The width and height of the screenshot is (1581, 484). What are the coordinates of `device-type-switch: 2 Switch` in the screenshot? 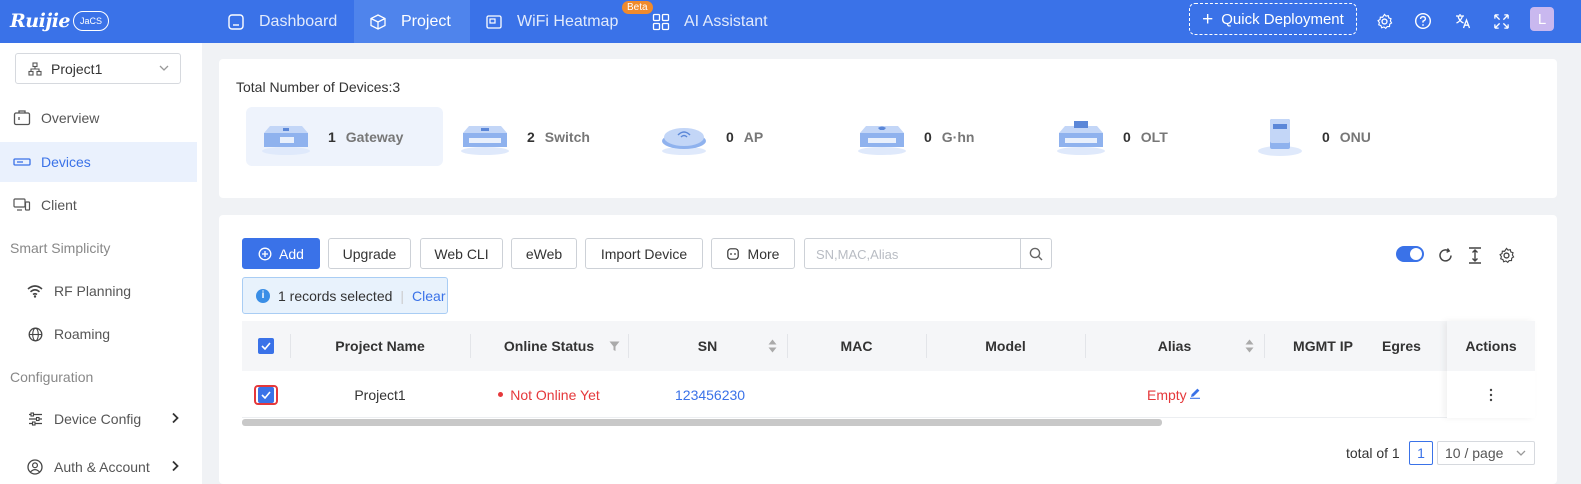 It's located at (543, 136).